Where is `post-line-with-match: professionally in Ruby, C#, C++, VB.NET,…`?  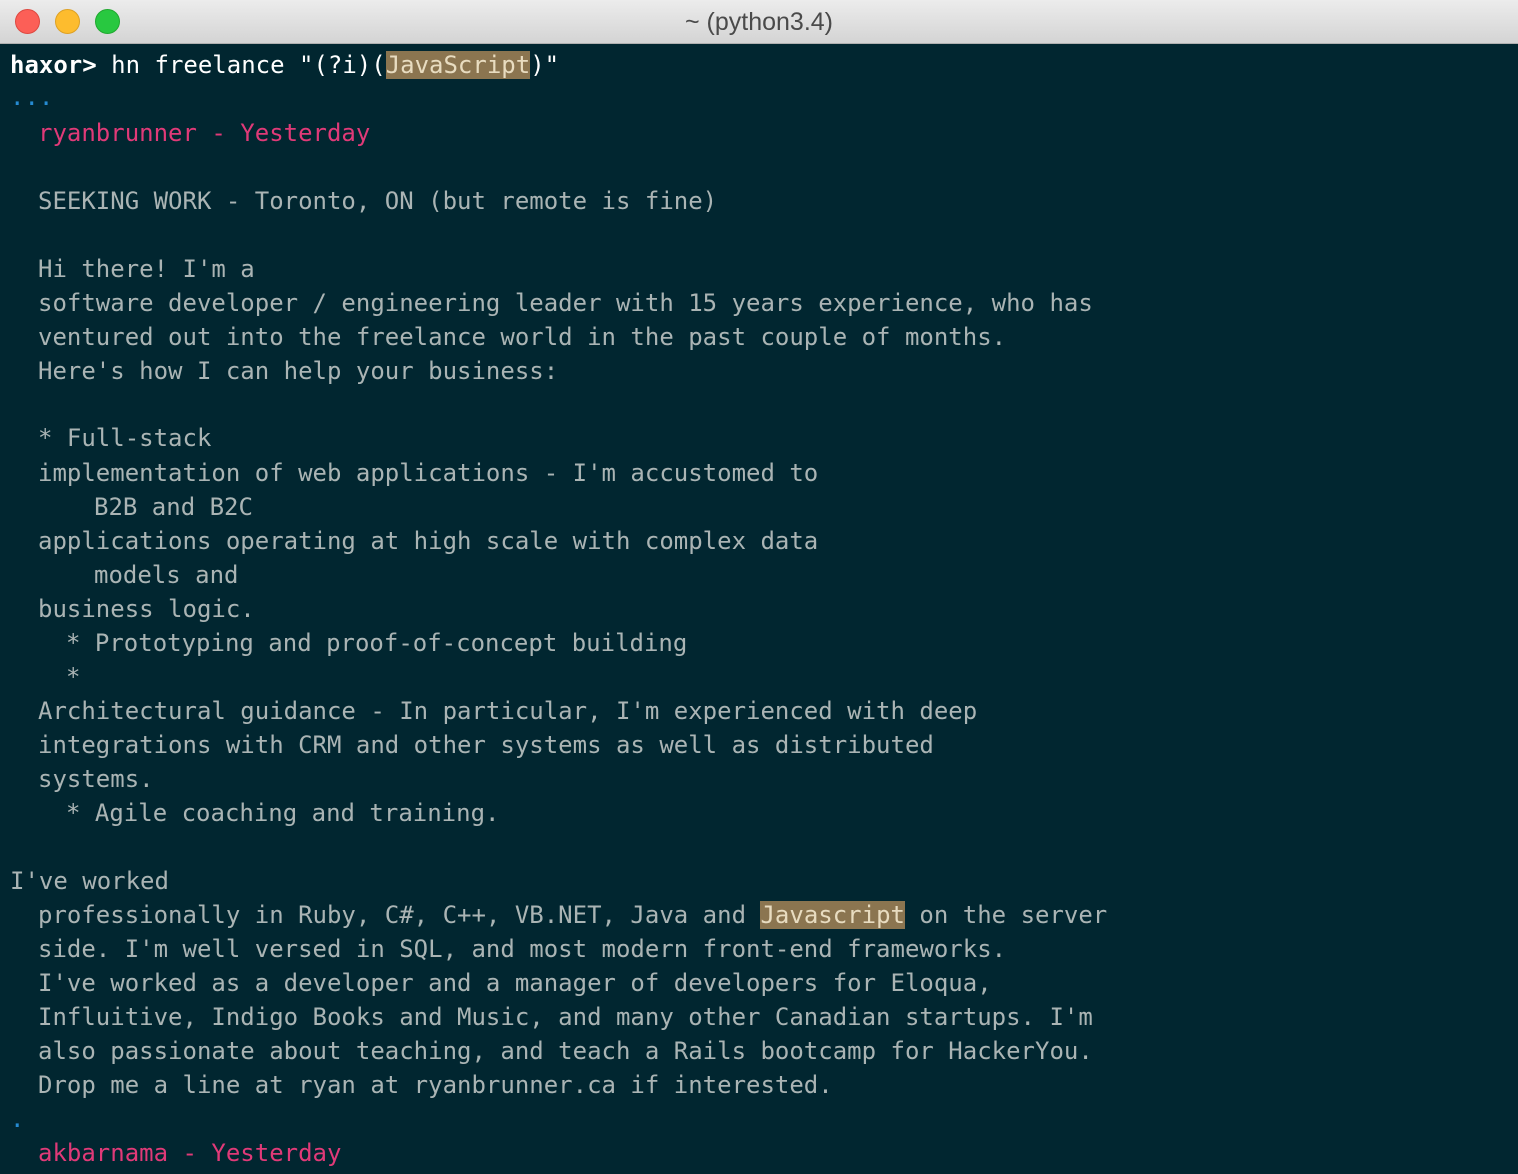 post-line-with-match: professionally in Ruby, C#, C++, VB.NET,… is located at coordinates (572, 915).